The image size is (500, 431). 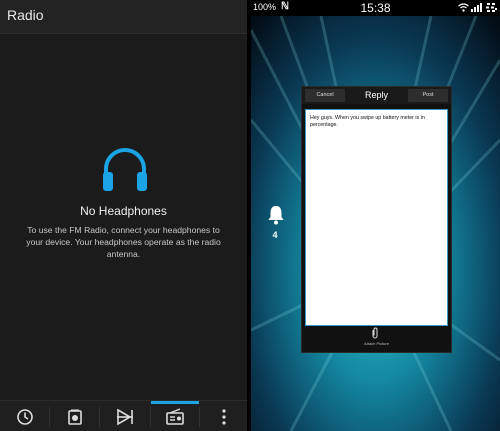 What do you see at coordinates (325, 95) in the screenshot?
I see `cancel-button: Cancel` at bounding box center [325, 95].